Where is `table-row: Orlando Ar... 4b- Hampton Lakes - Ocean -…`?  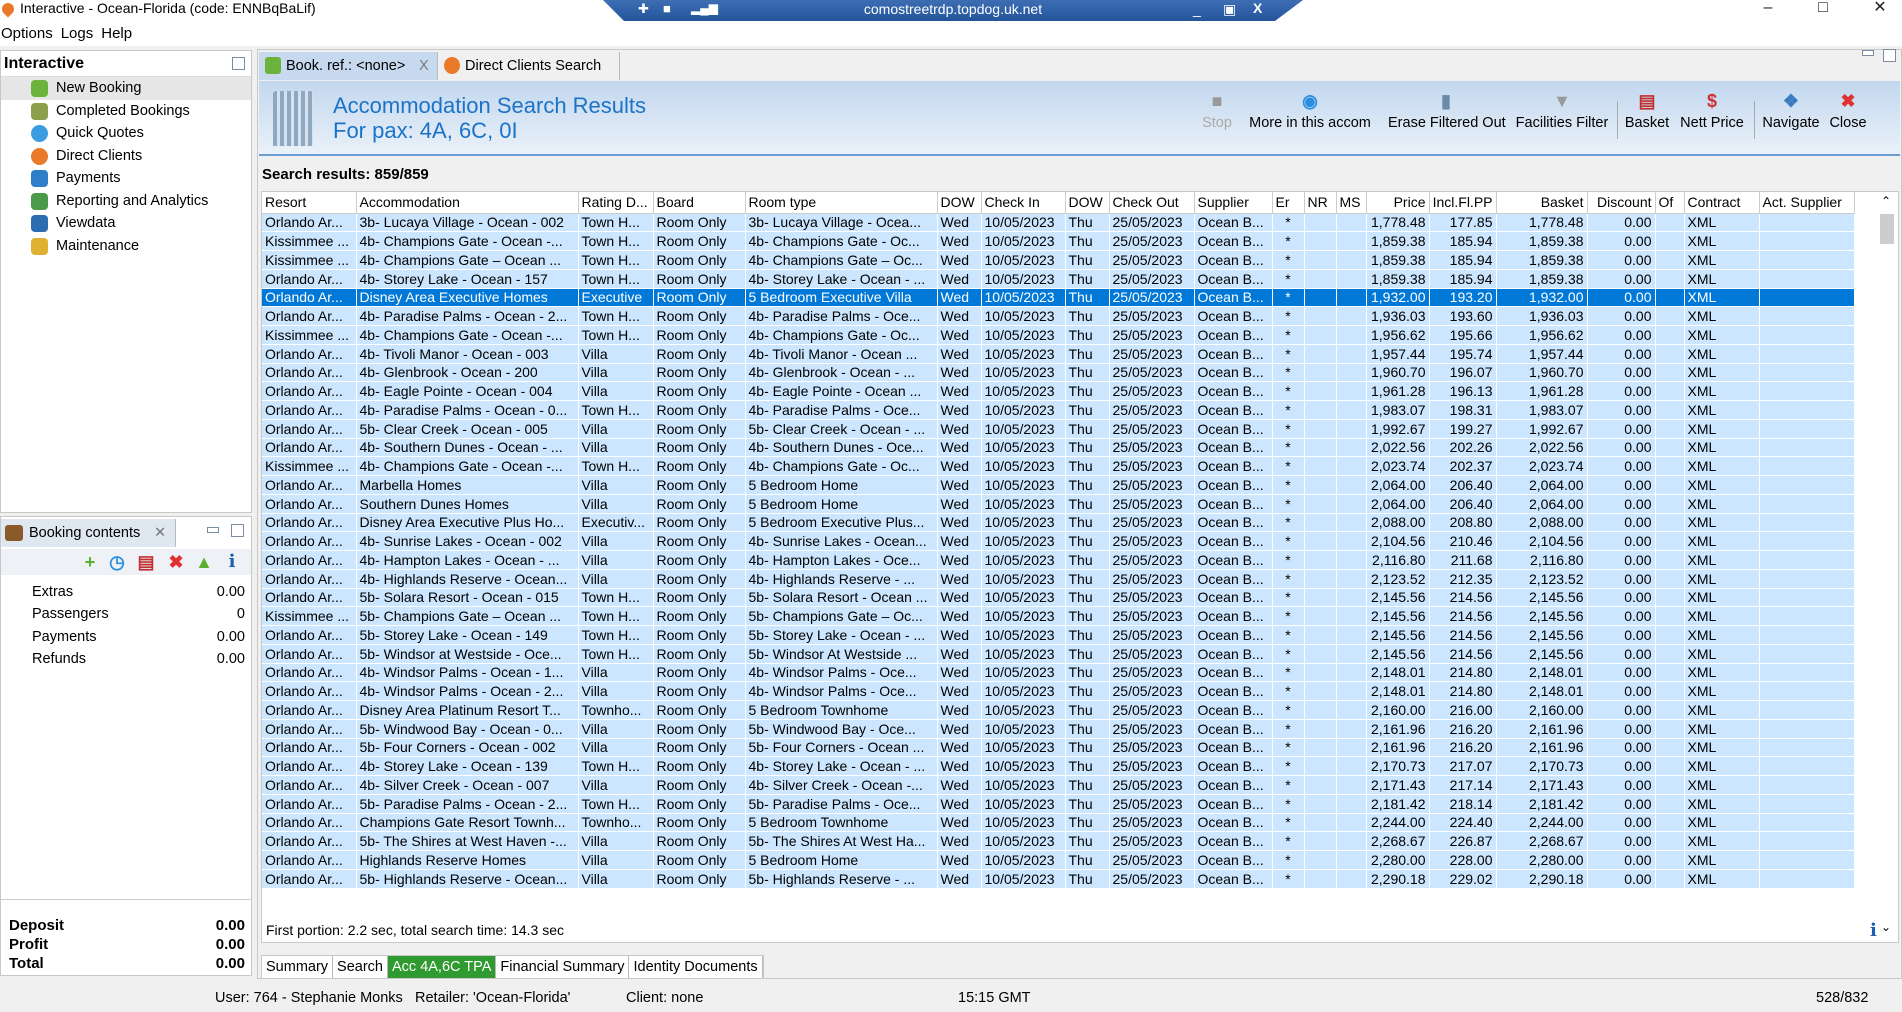 table-row: Orlando Ar... 4b- Hampton Lakes - Ocean -… is located at coordinates (1058, 560).